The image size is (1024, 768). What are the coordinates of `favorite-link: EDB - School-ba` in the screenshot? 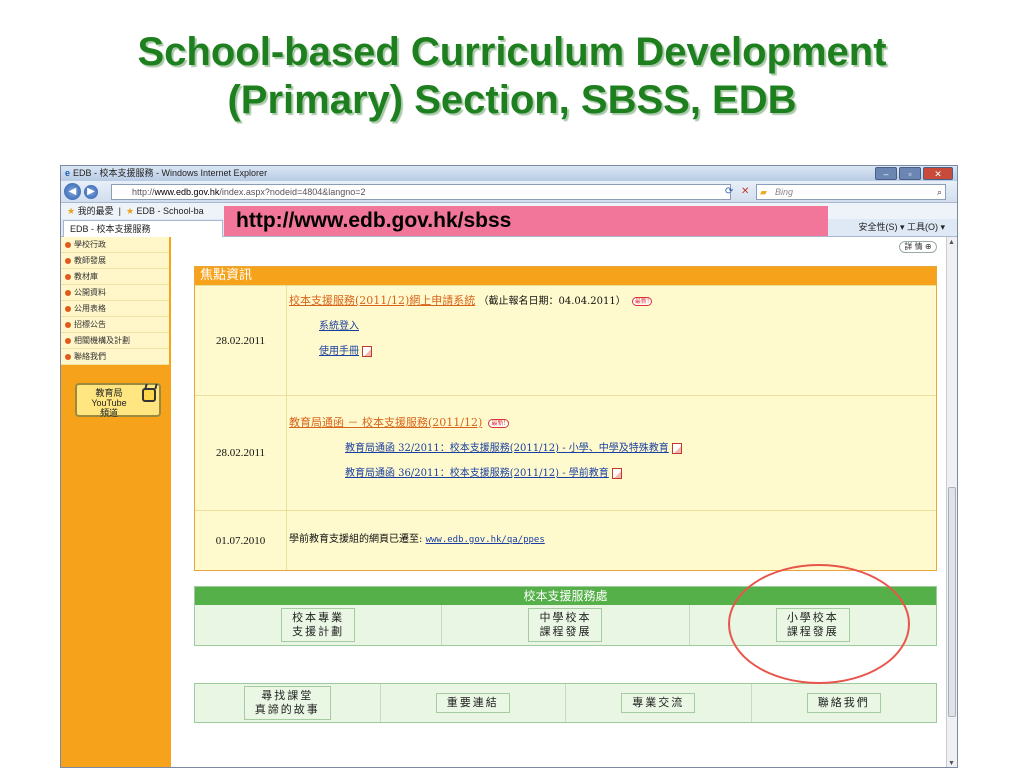 It's located at (170, 211).